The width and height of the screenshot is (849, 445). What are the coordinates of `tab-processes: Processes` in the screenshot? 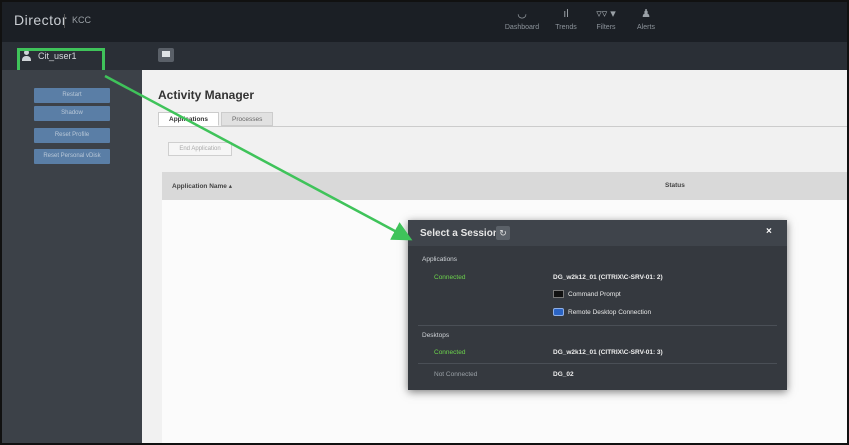 It's located at (247, 119).